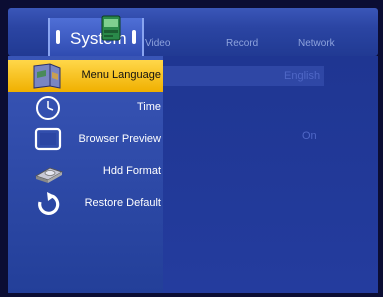 Image resolution: width=383 pixels, height=297 pixels. Describe the element at coordinates (134, 37) in the screenshot. I see `tab-right-cap` at that location.